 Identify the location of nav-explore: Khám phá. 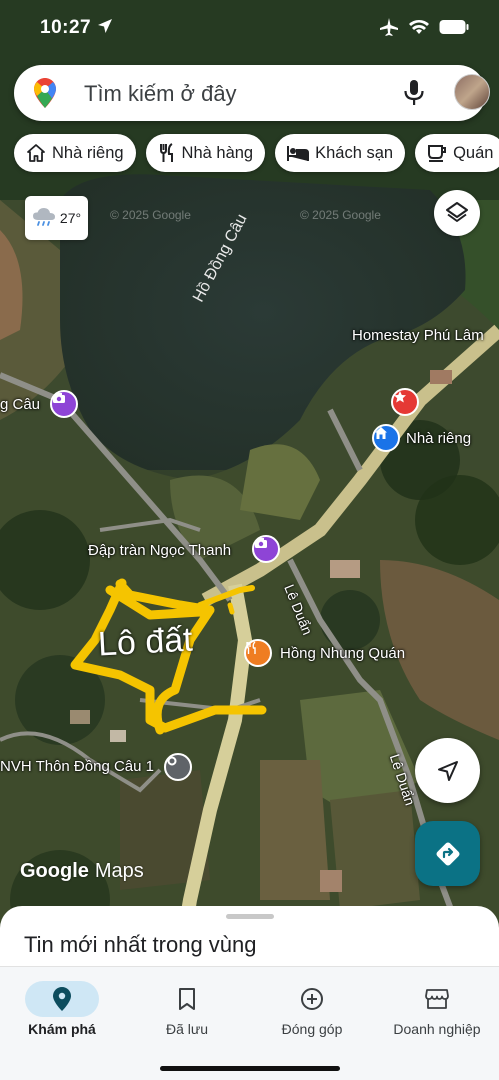
(62, 1009).